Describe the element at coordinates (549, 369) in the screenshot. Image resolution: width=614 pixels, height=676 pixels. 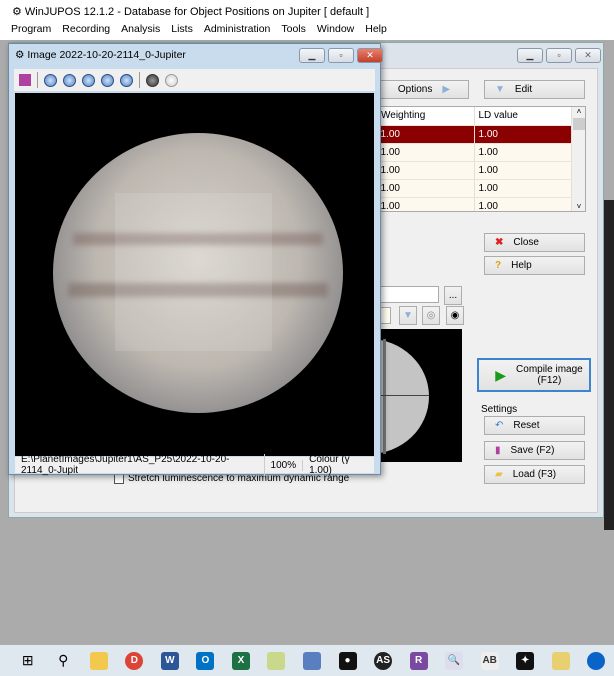
I see `compile-text: Compile image` at that location.